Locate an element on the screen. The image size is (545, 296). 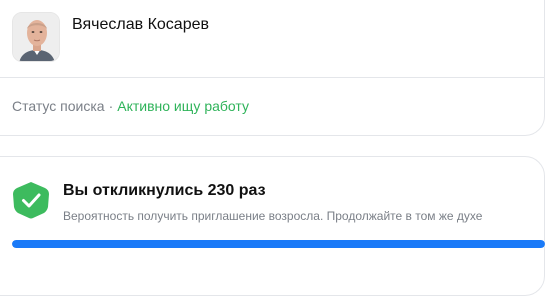
search-status-value: Активно ищу работу is located at coordinates (183, 106).